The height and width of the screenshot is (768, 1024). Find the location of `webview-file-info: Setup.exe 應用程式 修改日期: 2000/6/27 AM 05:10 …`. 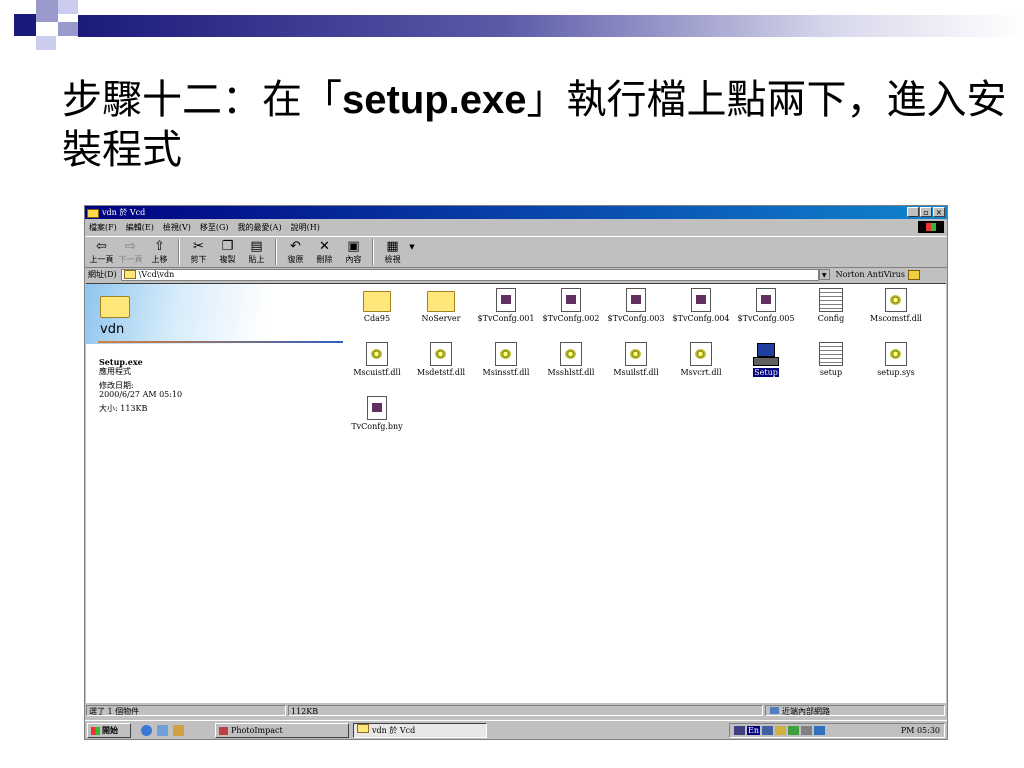

webview-file-info: Setup.exe 應用程式 修改日期: 2000/6/27 AM 05:10 … is located at coordinates (141, 385).